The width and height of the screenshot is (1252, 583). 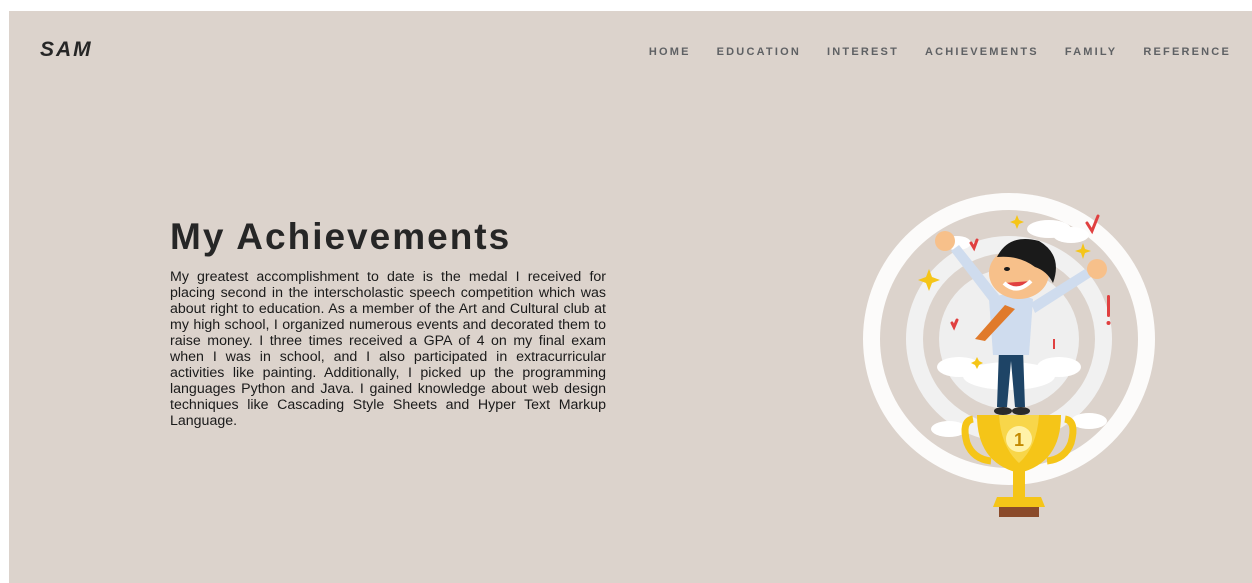 What do you see at coordinates (759, 52) in the screenshot?
I see `nav-link-education: EDUCATION` at bounding box center [759, 52].